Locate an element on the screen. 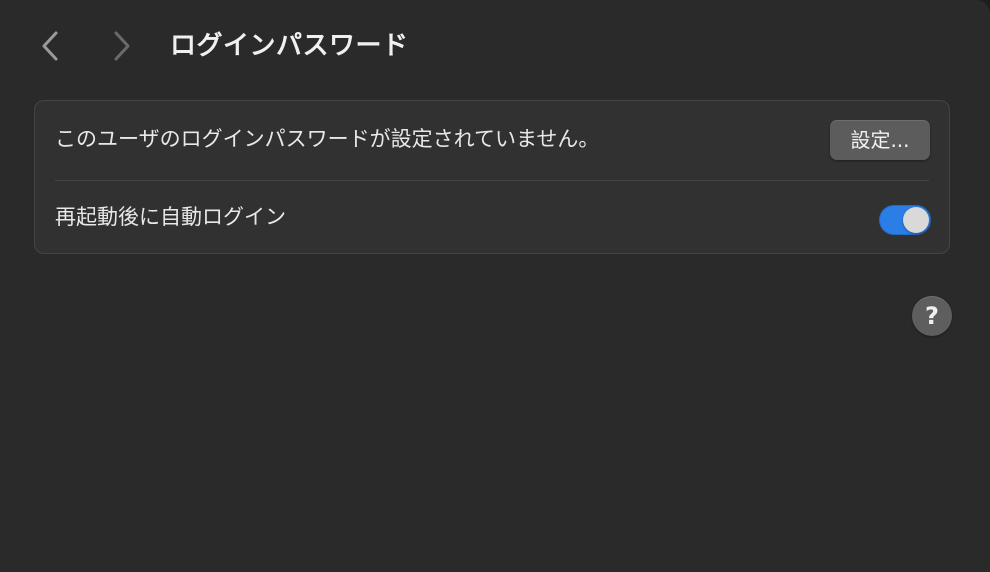 Image resolution: width=990 pixels, height=572 pixels. back-button is located at coordinates (50, 46).